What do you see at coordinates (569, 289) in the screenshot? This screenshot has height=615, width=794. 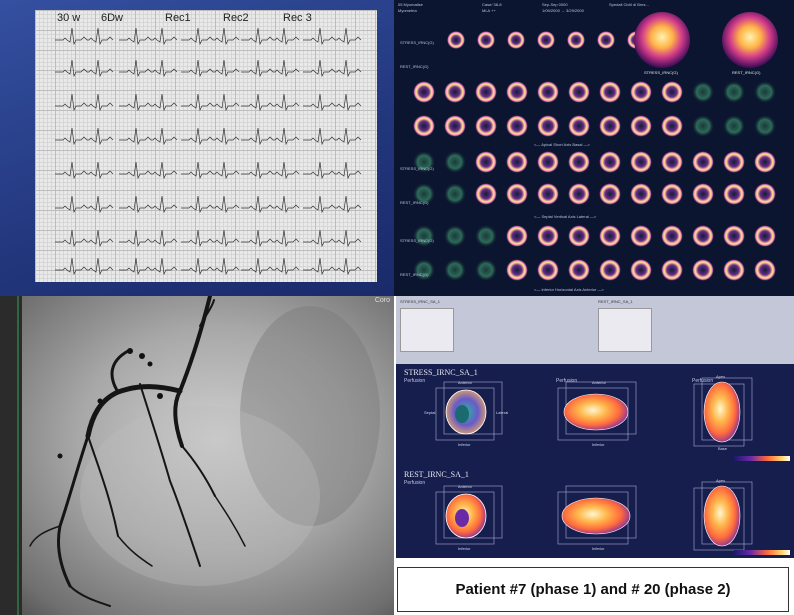 I see `axis-caption-horizontal: <— Inferior Horizontal Axis Anterior —>` at bounding box center [569, 289].